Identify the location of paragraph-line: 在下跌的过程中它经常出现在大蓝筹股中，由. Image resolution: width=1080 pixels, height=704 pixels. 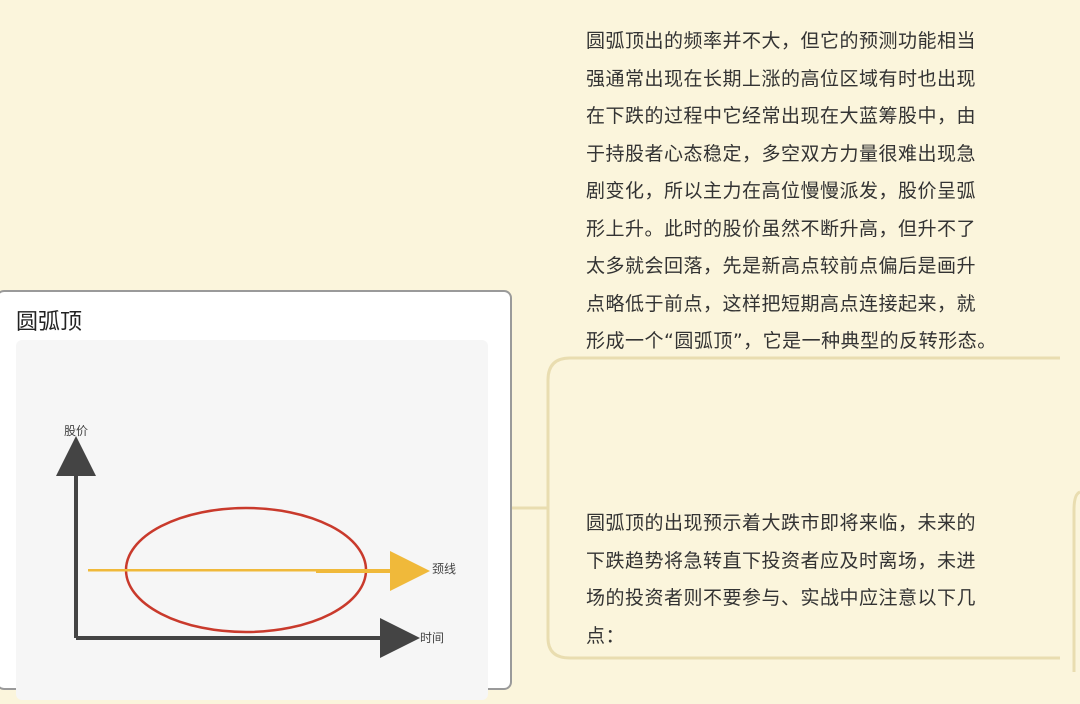
(781, 116).